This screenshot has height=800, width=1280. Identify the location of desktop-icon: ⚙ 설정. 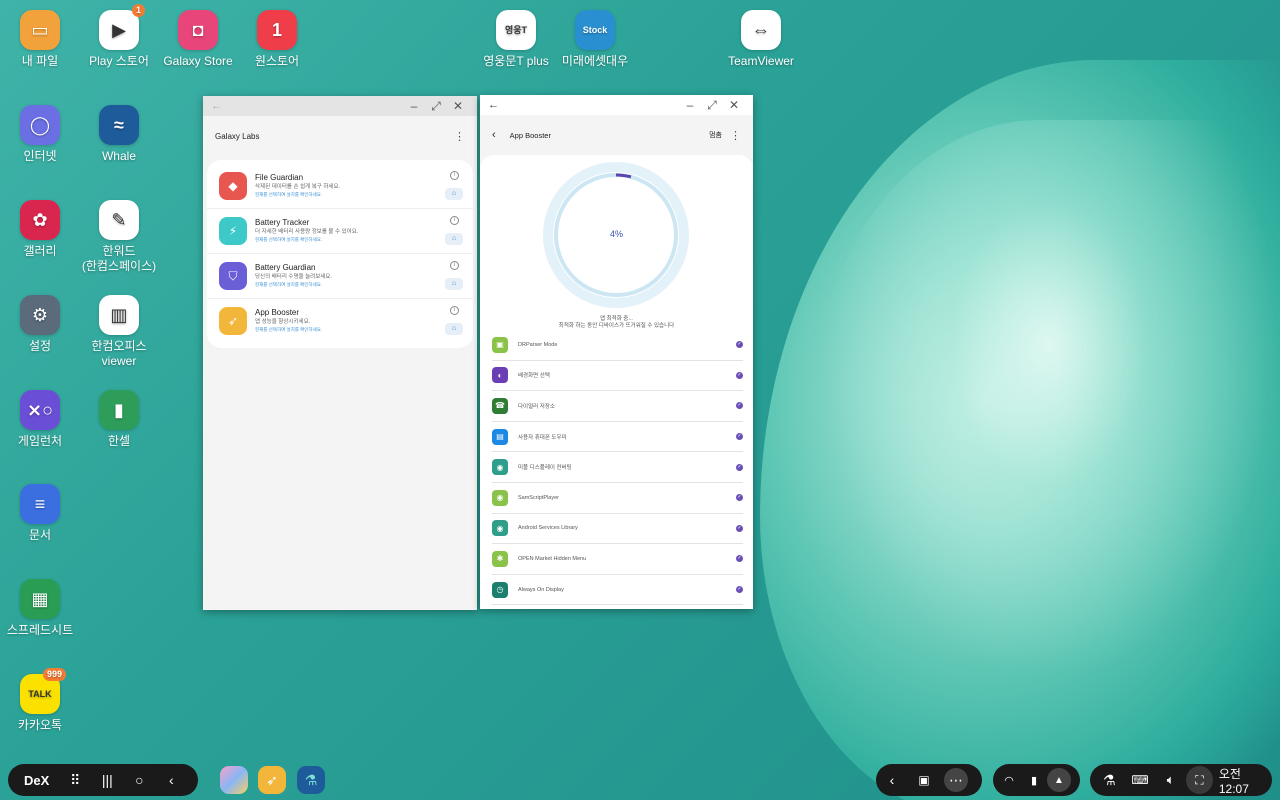
(40, 324).